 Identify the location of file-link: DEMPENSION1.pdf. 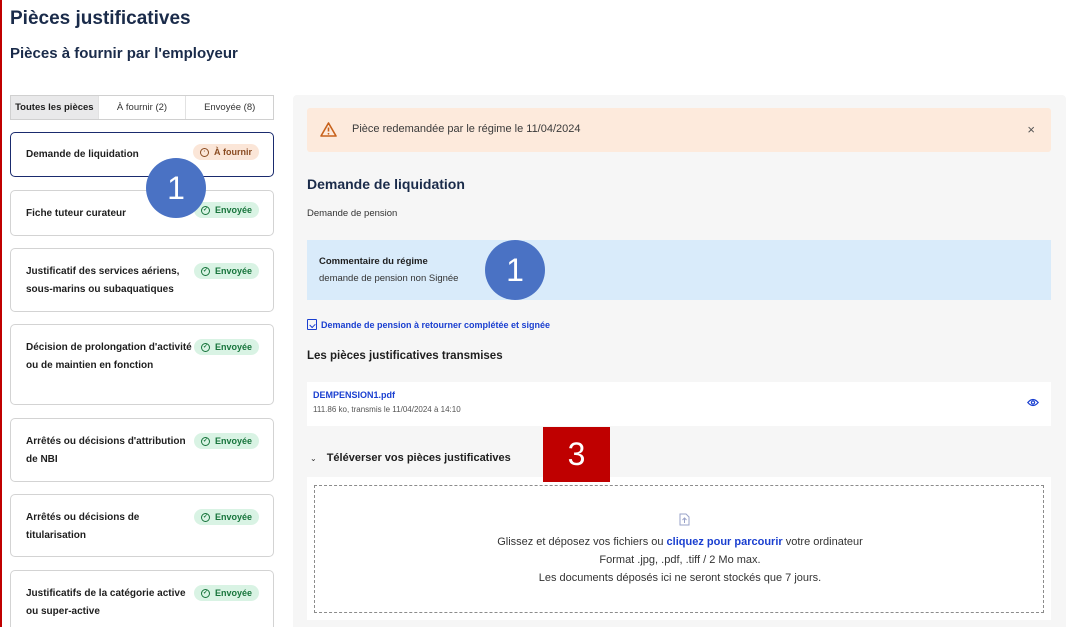
(354, 395).